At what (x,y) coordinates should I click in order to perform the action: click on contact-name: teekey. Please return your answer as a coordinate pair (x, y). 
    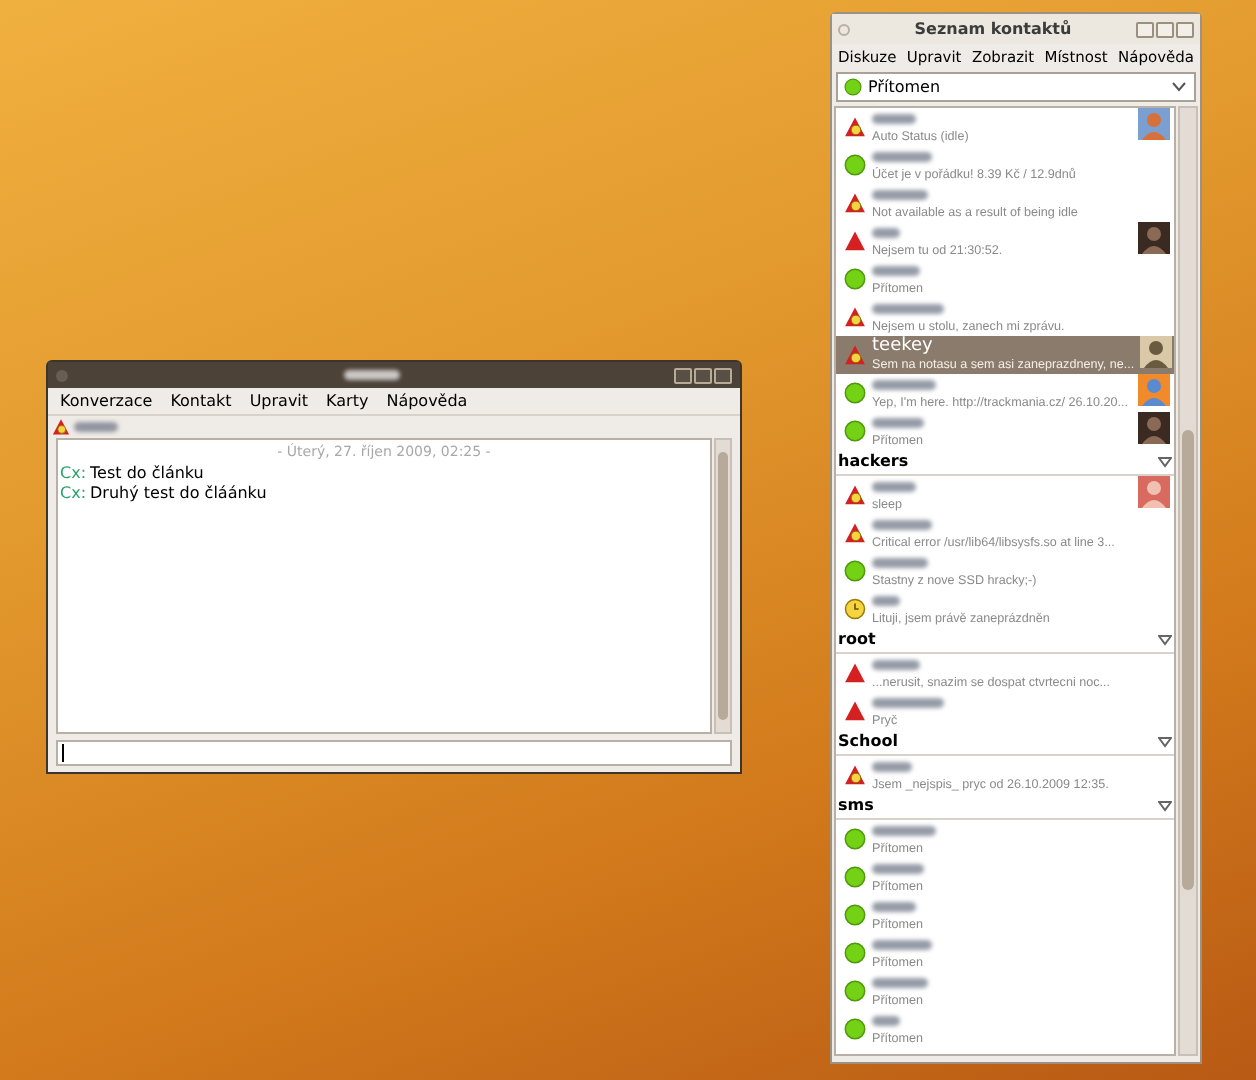
    Looking at the image, I should click on (903, 346).